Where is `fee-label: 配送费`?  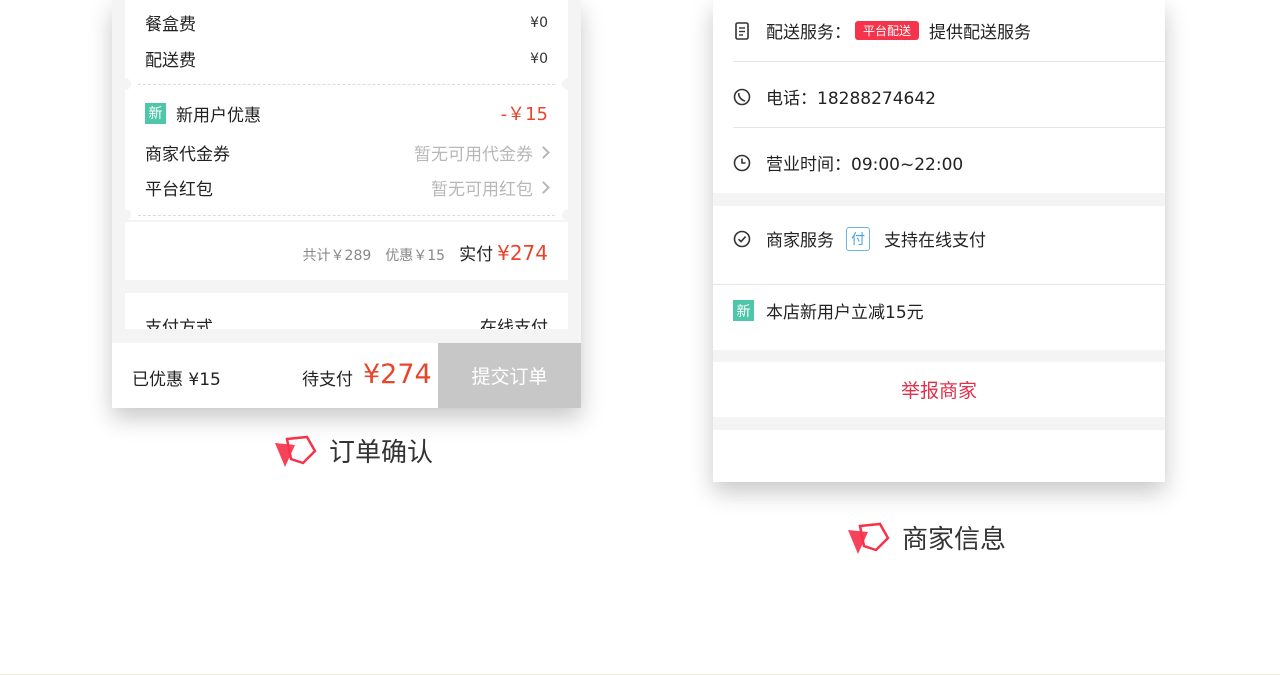
fee-label: 配送费 is located at coordinates (170, 61).